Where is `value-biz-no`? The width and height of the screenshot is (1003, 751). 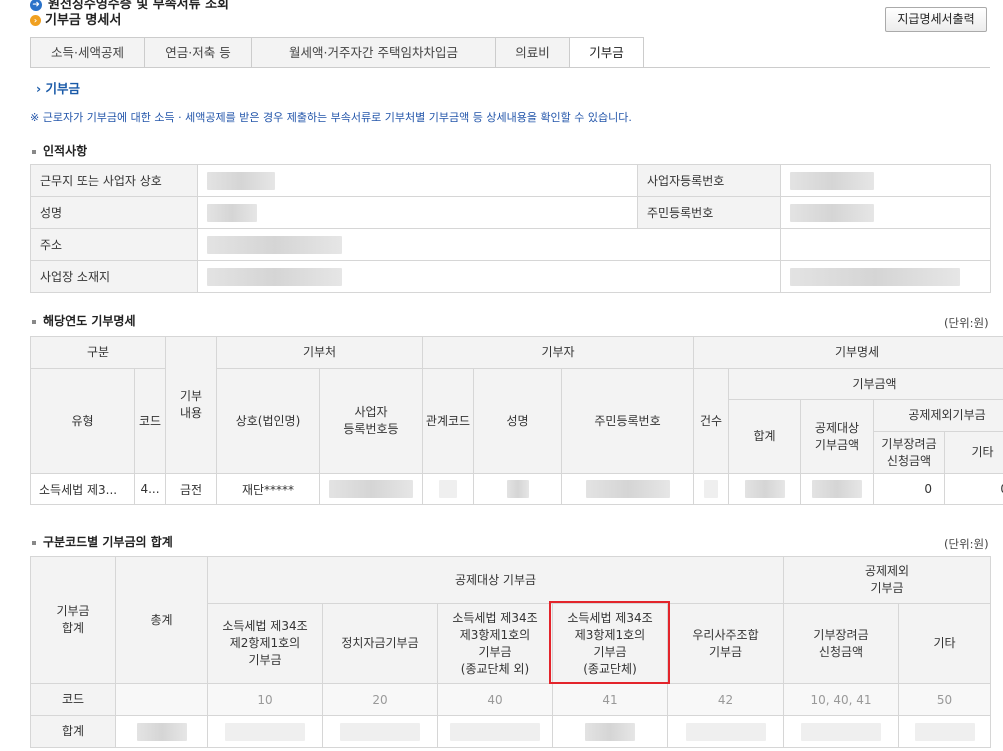 value-biz-no is located at coordinates (885, 180).